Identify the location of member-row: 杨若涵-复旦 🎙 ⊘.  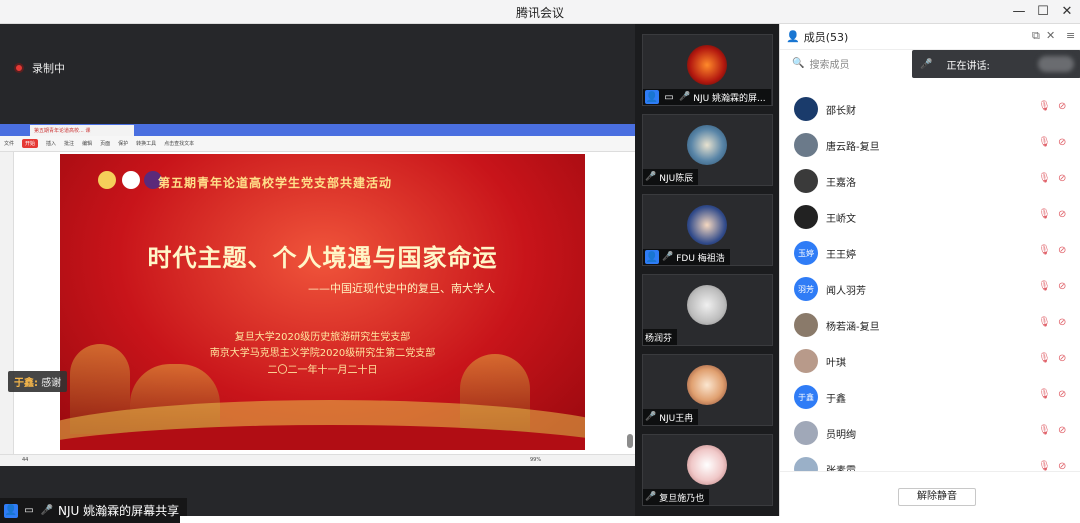
(934, 325).